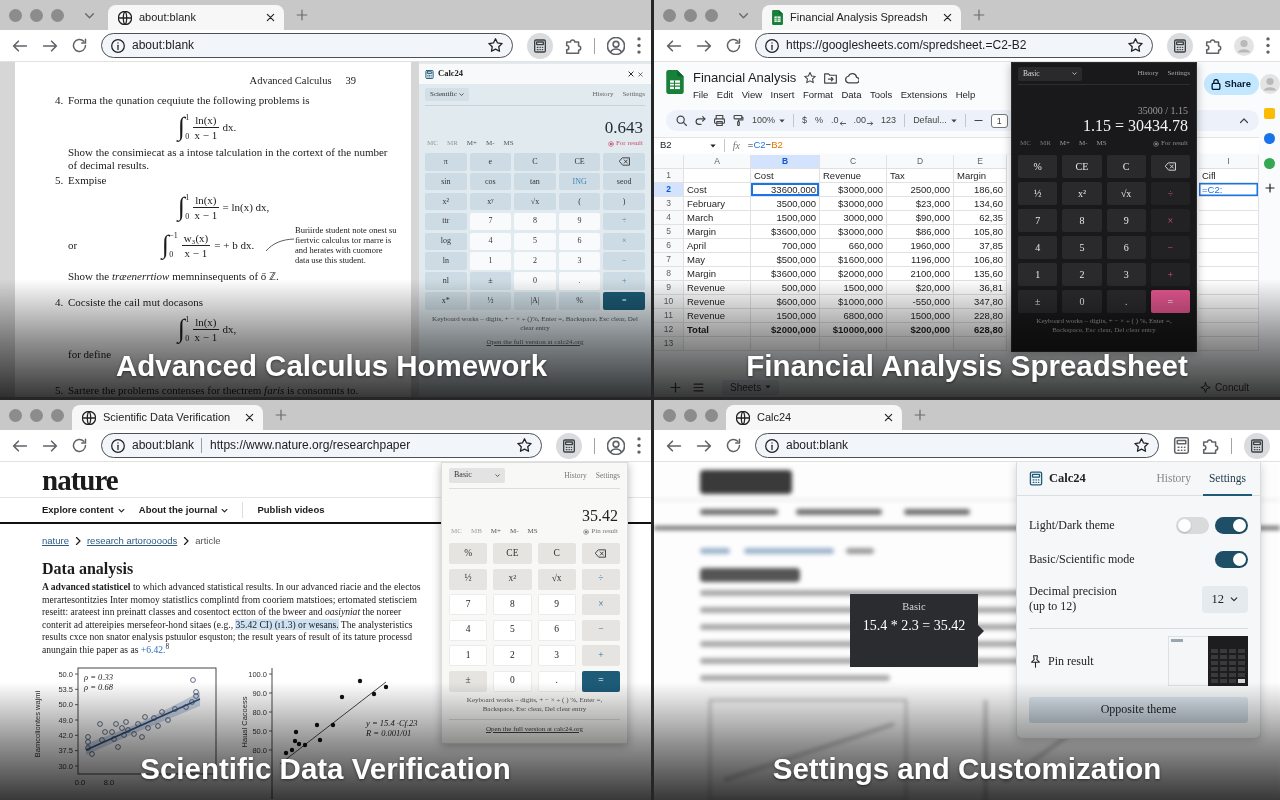  I want to click on table-cell: $2000,000, so click(785, 330).